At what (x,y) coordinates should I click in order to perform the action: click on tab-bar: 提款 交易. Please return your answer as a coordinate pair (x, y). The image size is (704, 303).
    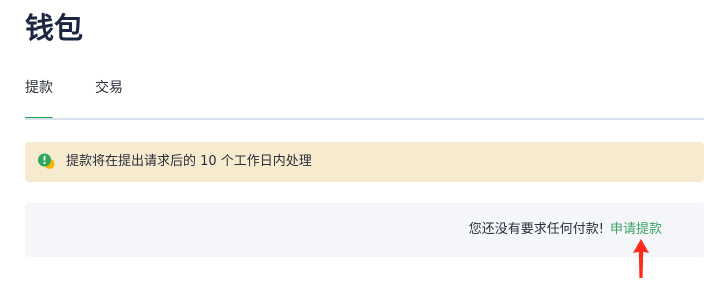
    Looking at the image, I should click on (364, 98).